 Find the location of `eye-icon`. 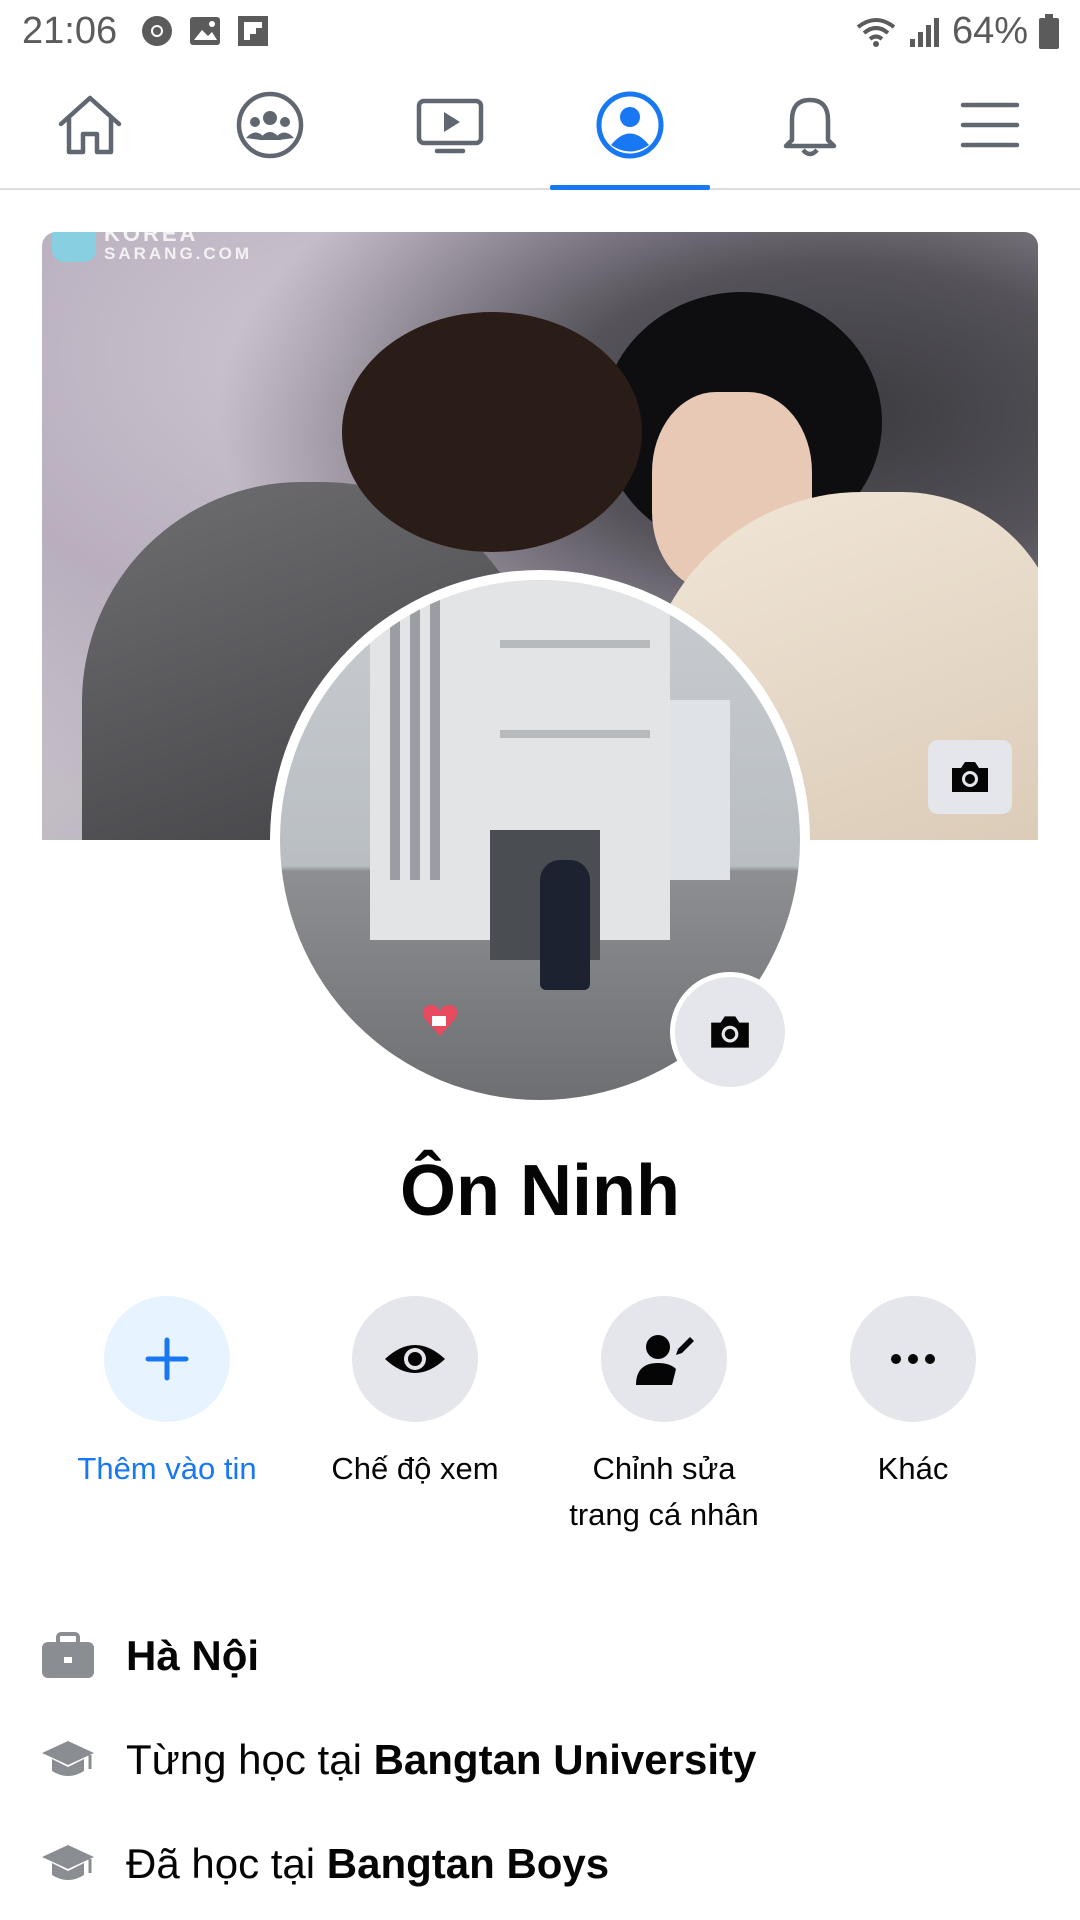

eye-icon is located at coordinates (415, 1359).